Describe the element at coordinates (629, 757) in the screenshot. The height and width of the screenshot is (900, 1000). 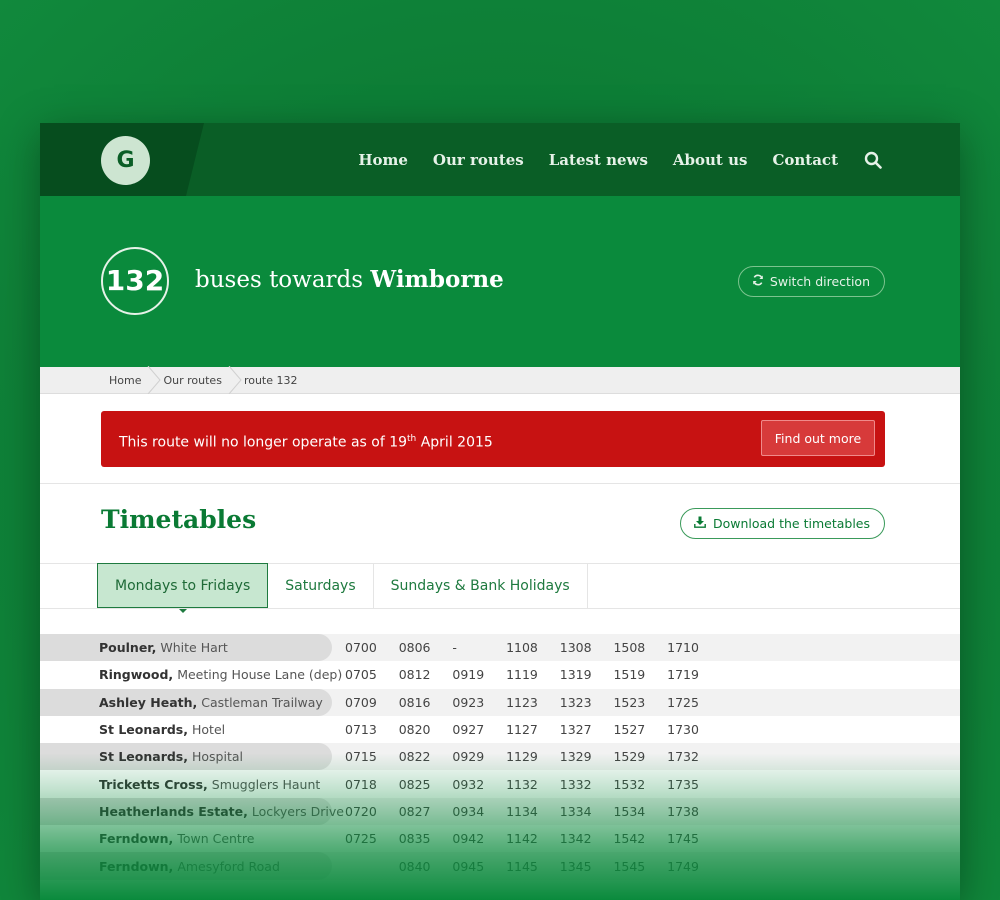
I see `departure-time: 1529` at that location.